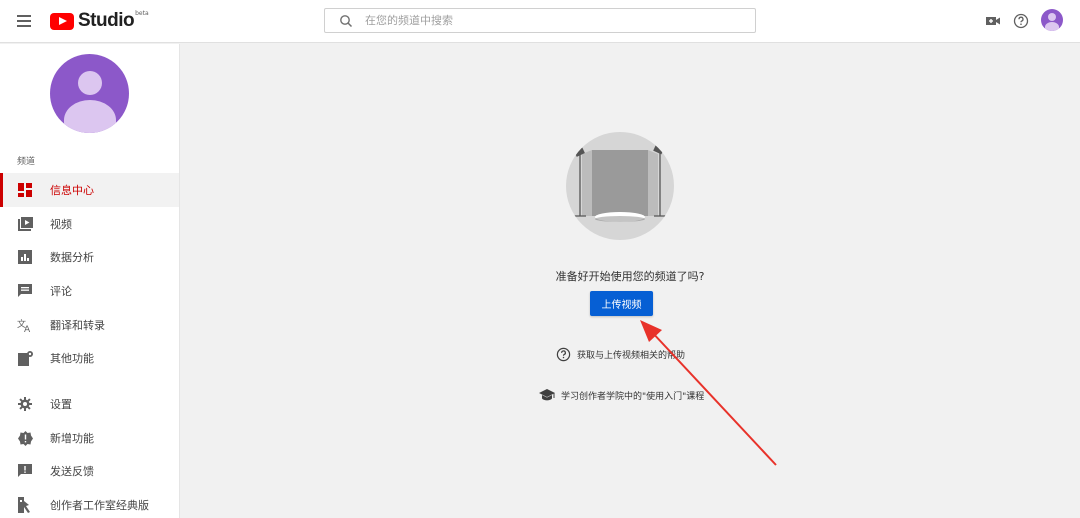 This screenshot has height=518, width=1080. What do you see at coordinates (25, 438) in the screenshot?
I see `whats-new-icon` at bounding box center [25, 438].